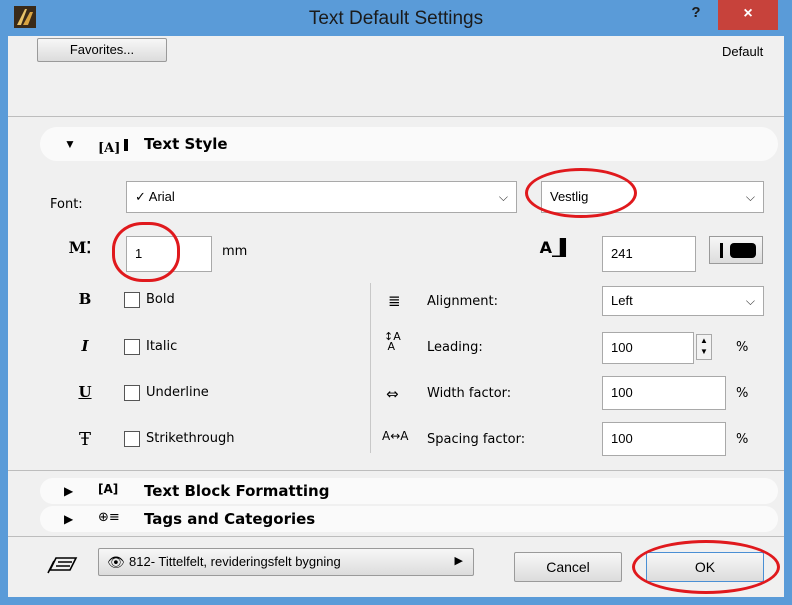 The image size is (792, 605). Describe the element at coordinates (743, 51) in the screenshot. I see `default-label: Default` at that location.